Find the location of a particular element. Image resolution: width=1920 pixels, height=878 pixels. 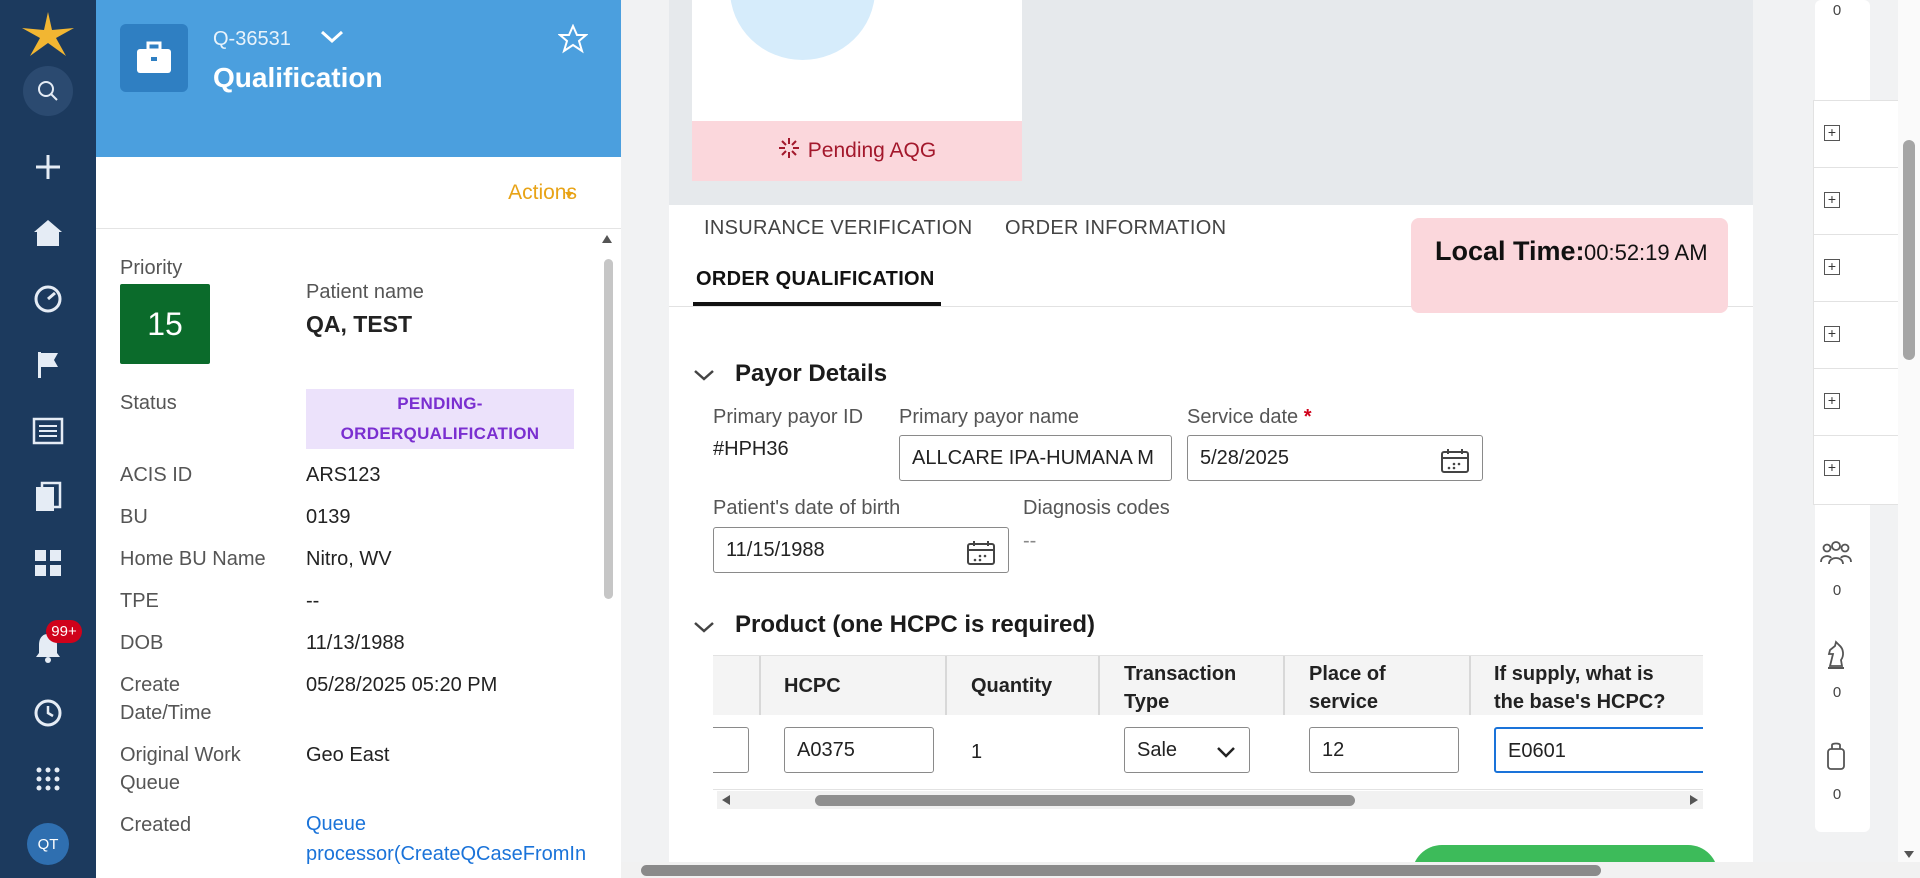

team-icon is located at coordinates (1836, 552).